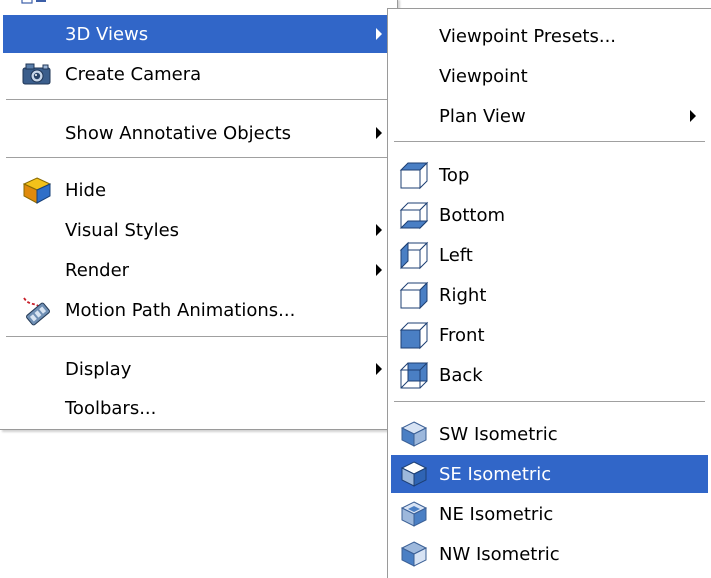  Describe the element at coordinates (414, 295) in the screenshot. I see `view-right-cube-icon` at that location.